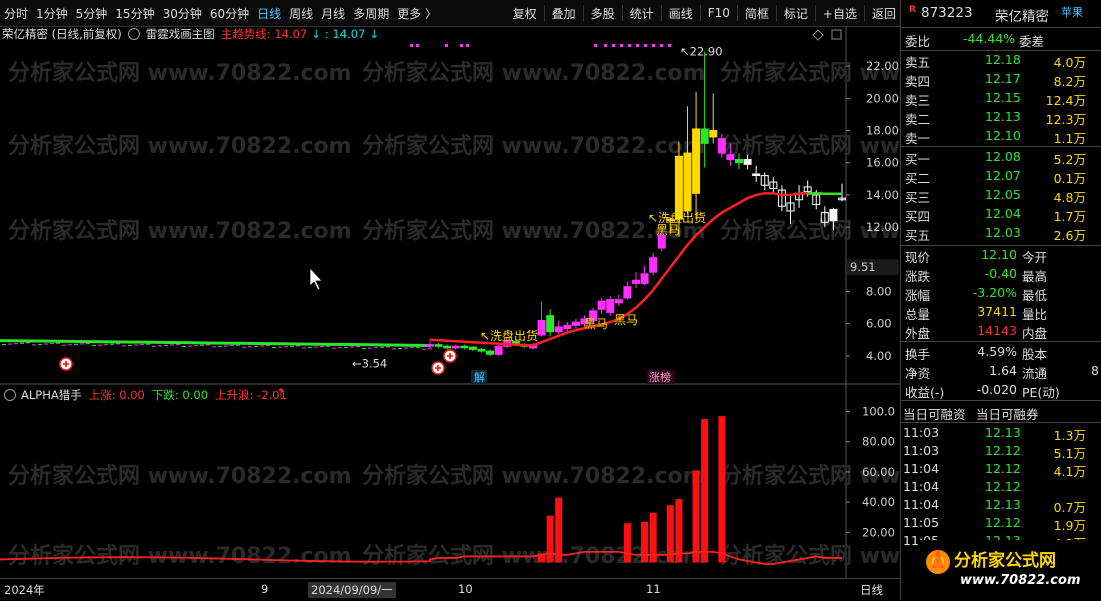  What do you see at coordinates (836, 34) in the screenshot?
I see `maximize-icon` at bounding box center [836, 34].